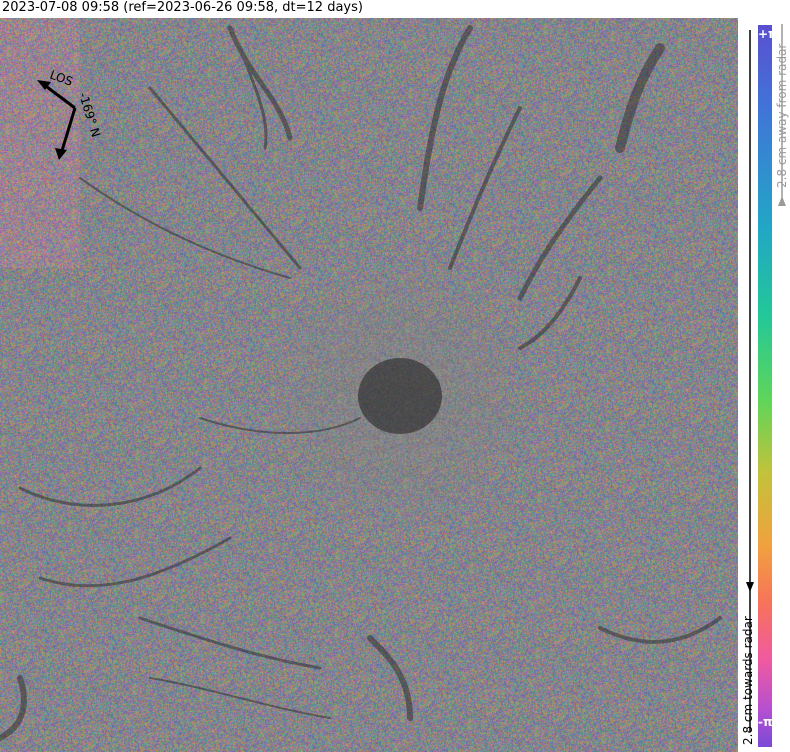 This screenshot has height=752, width=790. Describe the element at coordinates (66, 133) in the screenshot. I see `north-arrow-icon` at that location.